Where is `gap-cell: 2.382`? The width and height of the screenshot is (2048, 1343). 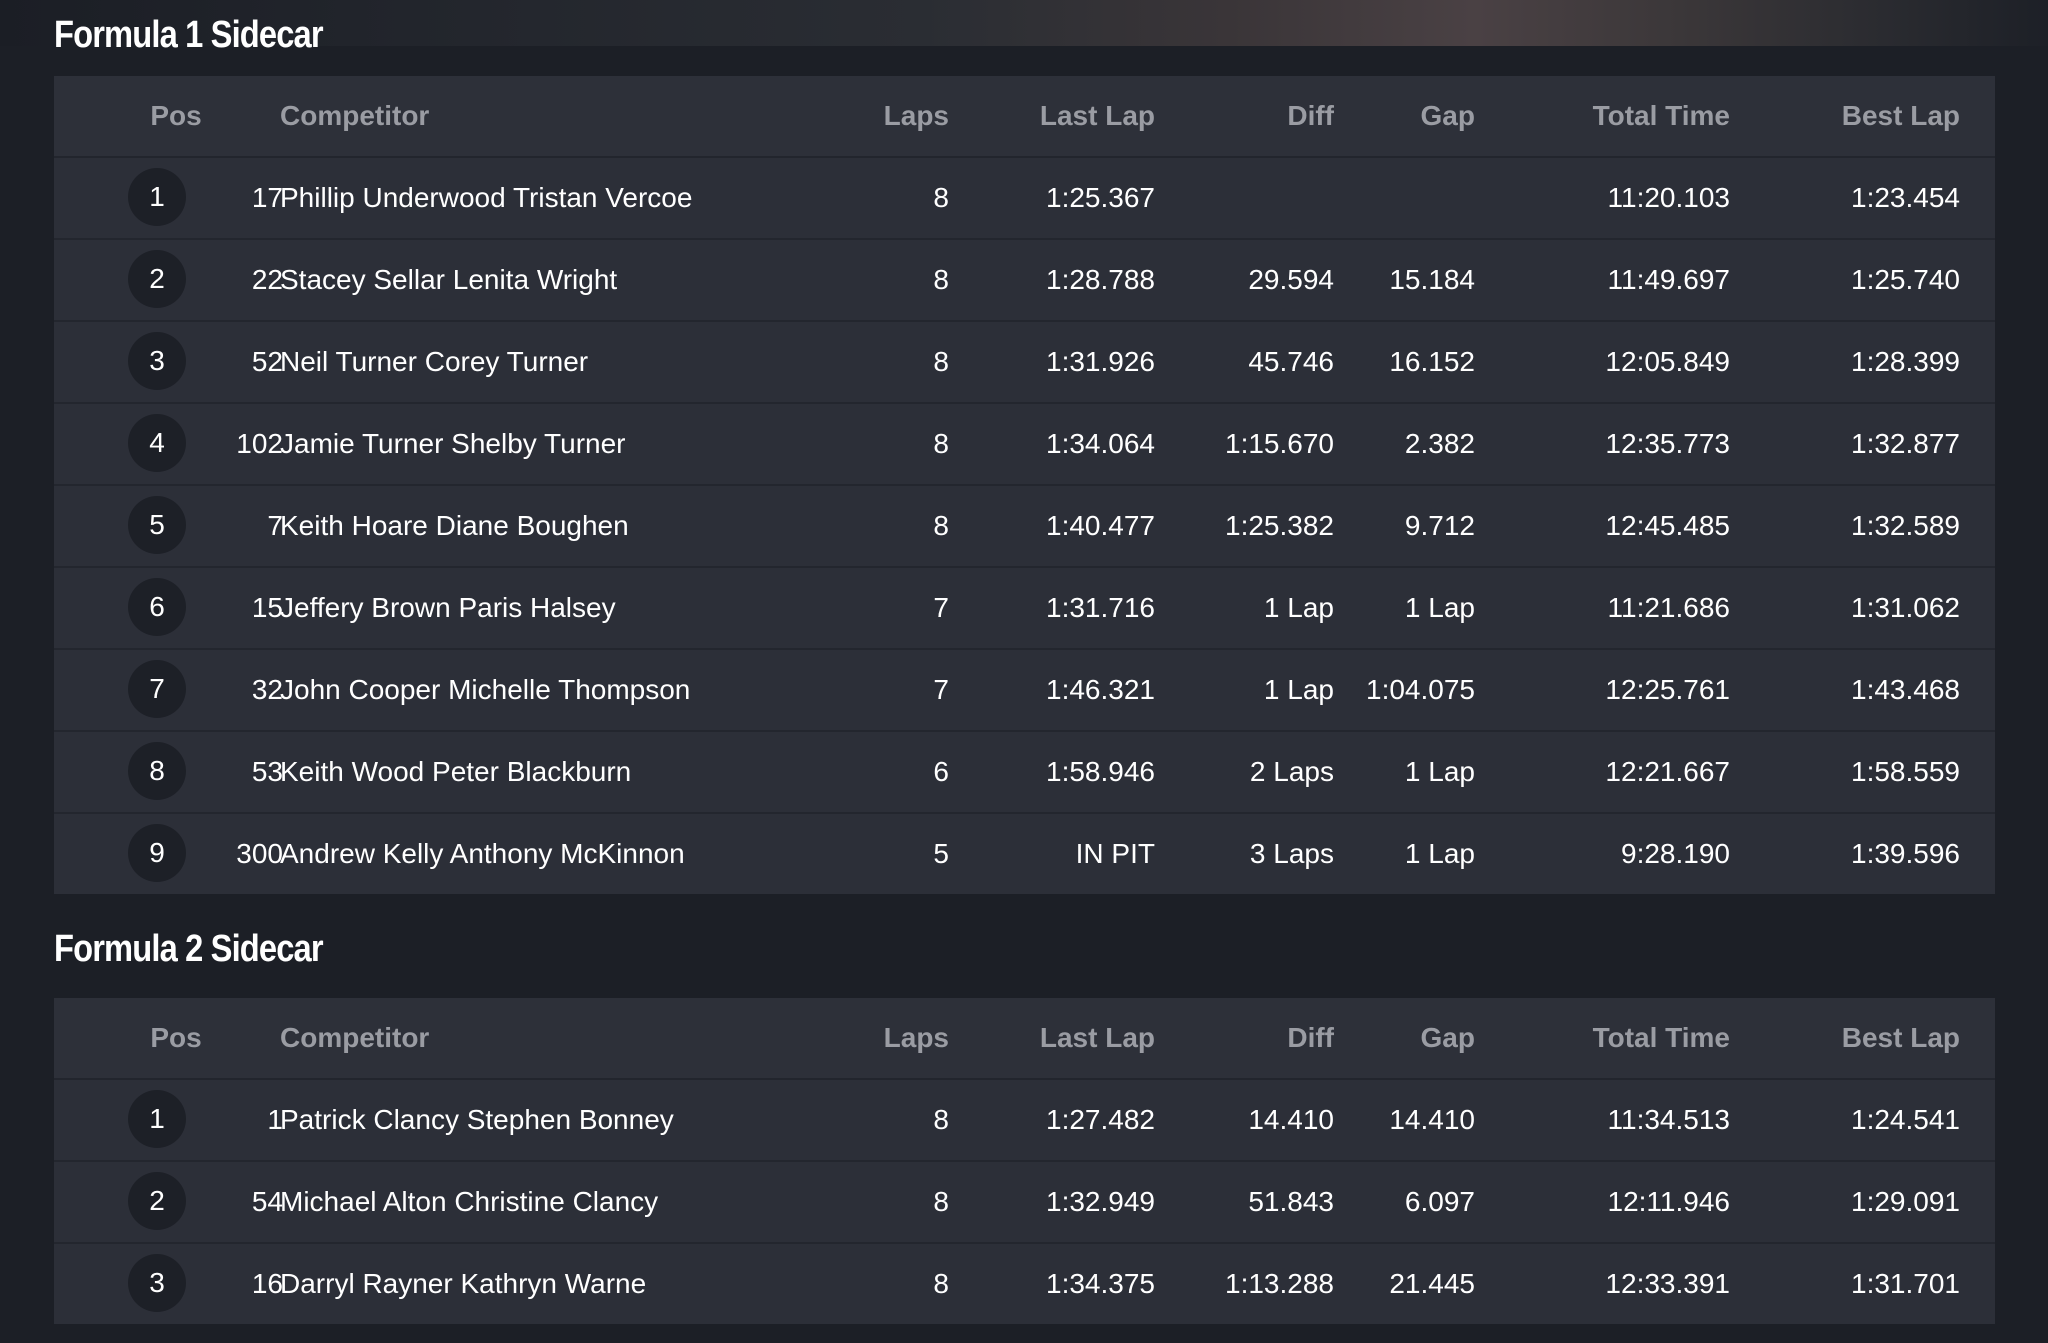 gap-cell: 2.382 is located at coordinates (1439, 443).